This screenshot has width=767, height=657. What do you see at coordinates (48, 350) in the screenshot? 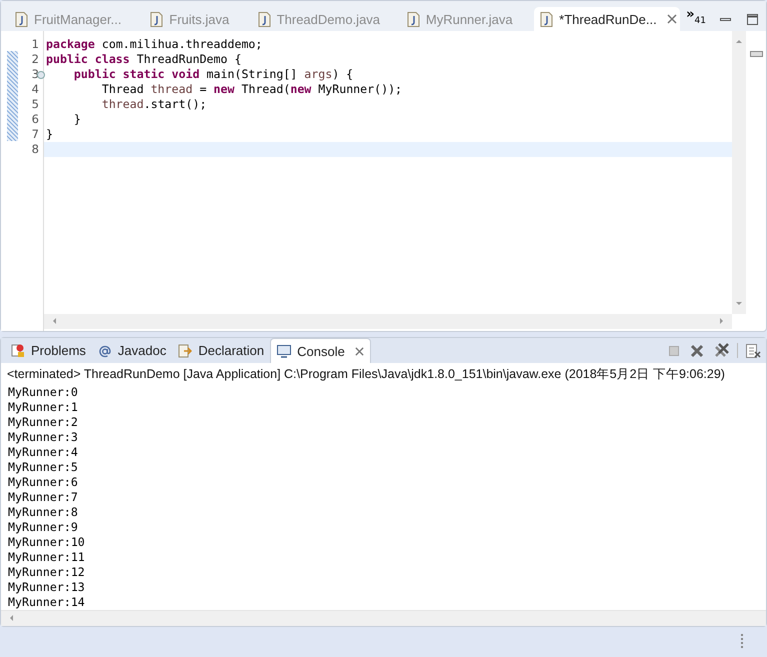
I see `view-tab: Problems` at bounding box center [48, 350].